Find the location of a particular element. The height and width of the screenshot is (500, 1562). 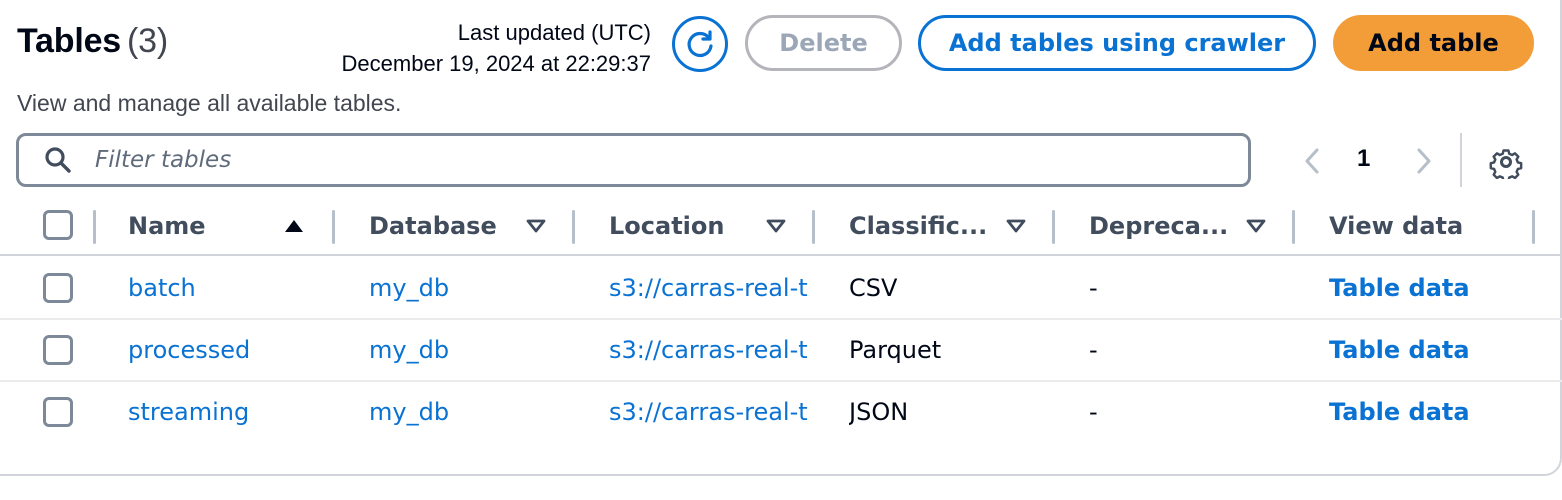

classification-cell: JSON is located at coordinates (879, 412).